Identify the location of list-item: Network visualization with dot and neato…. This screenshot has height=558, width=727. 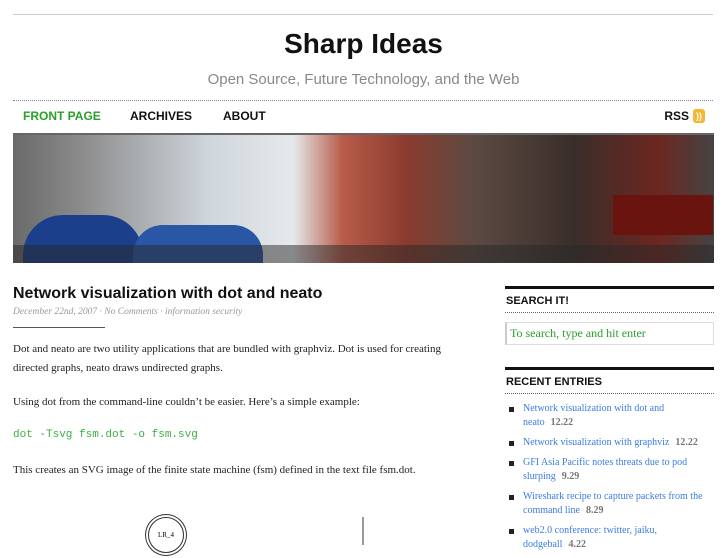
(609, 416).